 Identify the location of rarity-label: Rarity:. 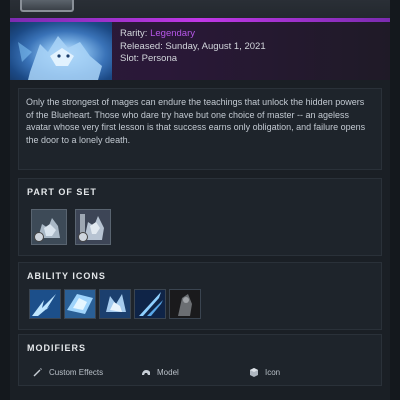
(134, 33).